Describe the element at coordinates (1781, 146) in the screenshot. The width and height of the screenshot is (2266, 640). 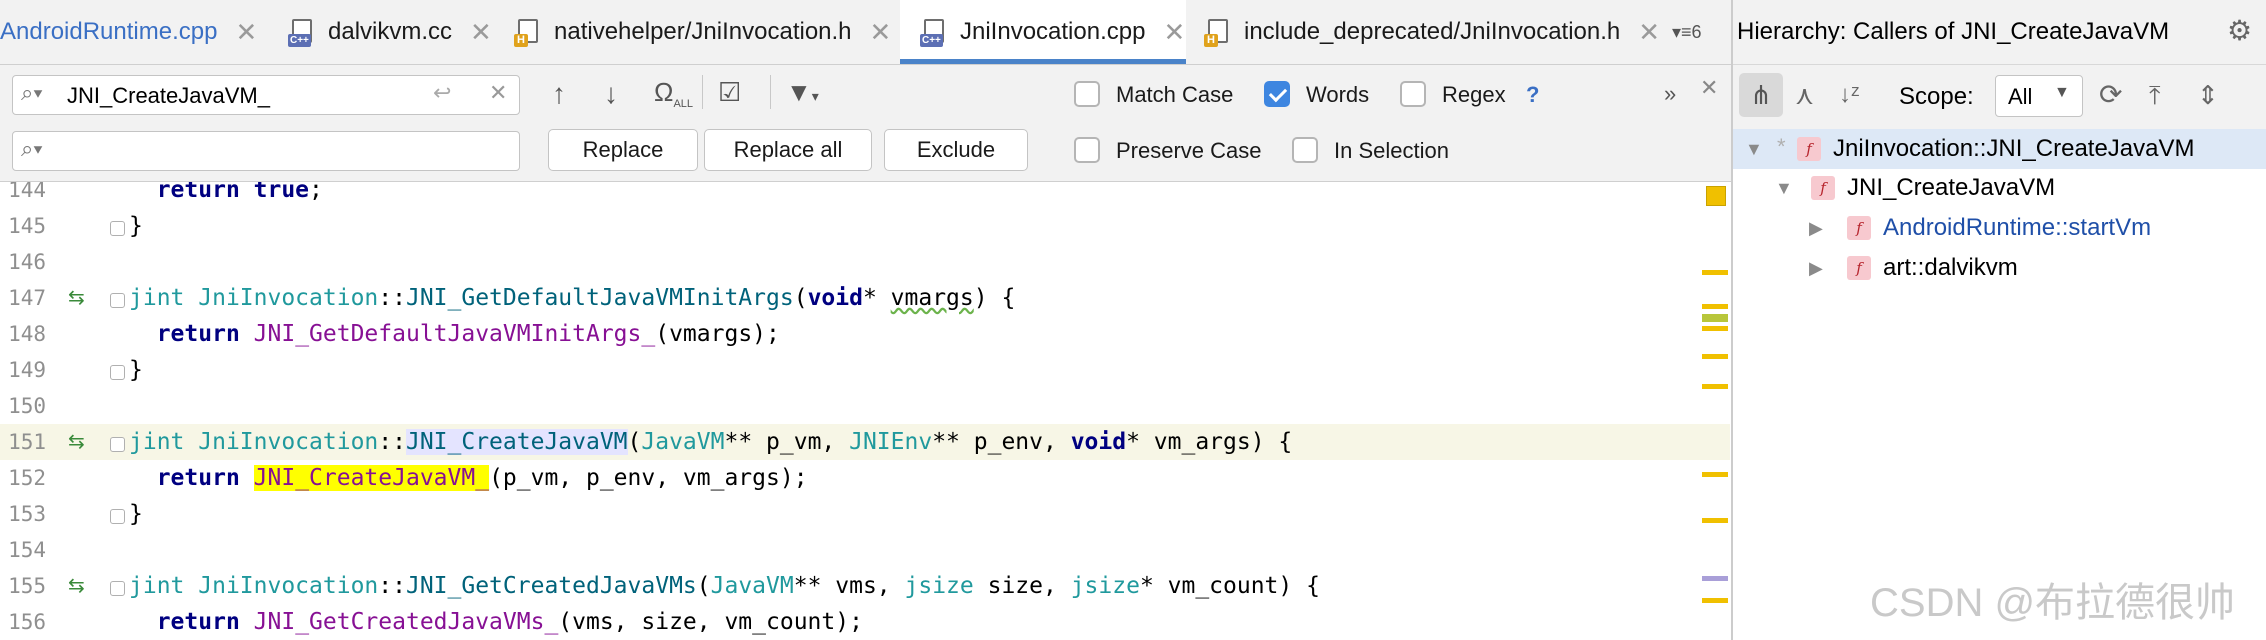
I see `root-marker-icon: *` at that location.